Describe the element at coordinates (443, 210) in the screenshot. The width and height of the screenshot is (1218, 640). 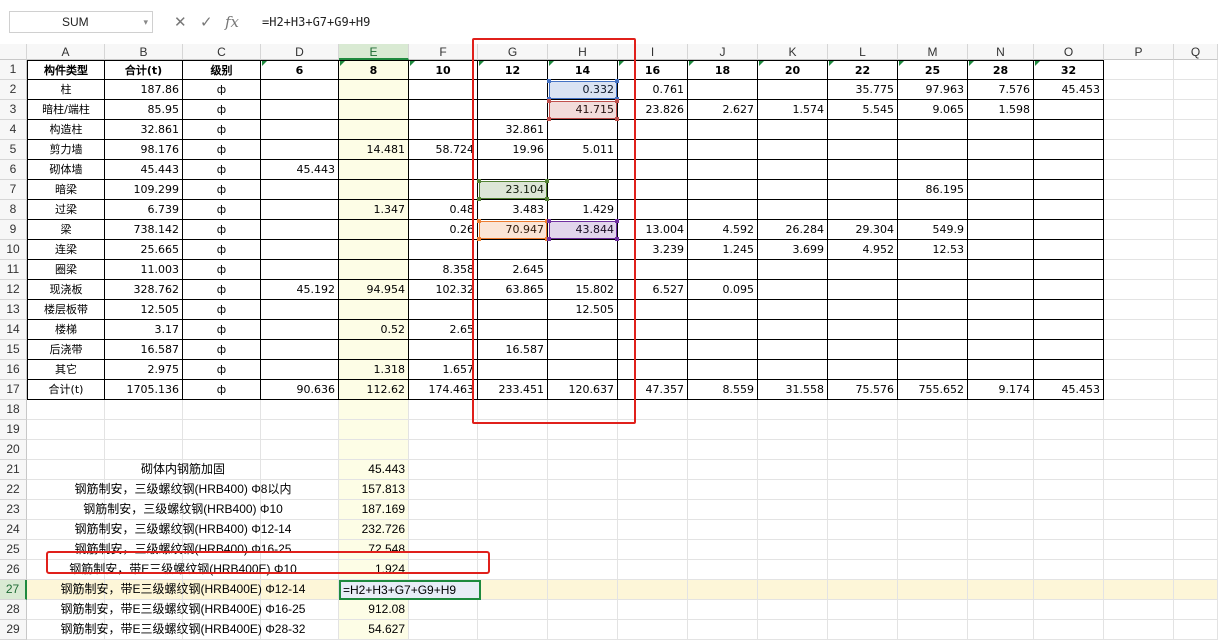
I see `table-cell: 0.48` at that location.